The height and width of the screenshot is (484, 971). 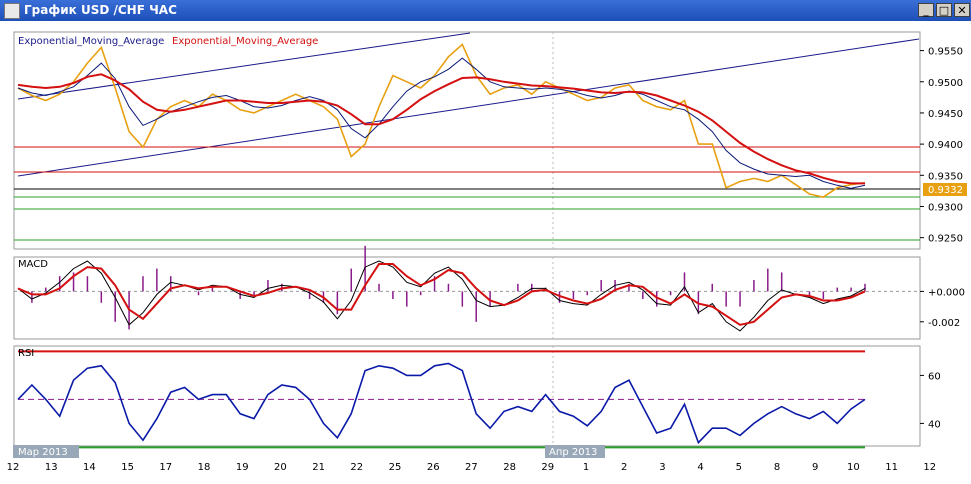 What do you see at coordinates (700, 467) in the screenshot?
I see `x-tick-label: 4` at bounding box center [700, 467].